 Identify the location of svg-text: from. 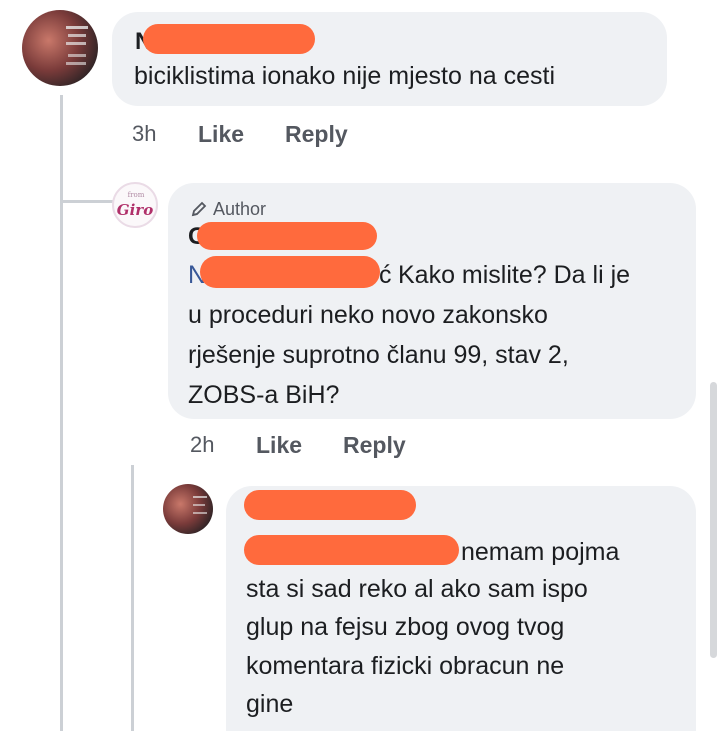
(136, 195).